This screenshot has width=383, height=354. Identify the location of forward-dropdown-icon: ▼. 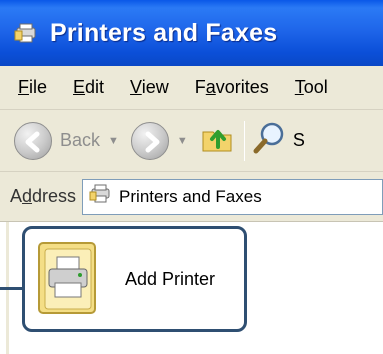
(182, 141).